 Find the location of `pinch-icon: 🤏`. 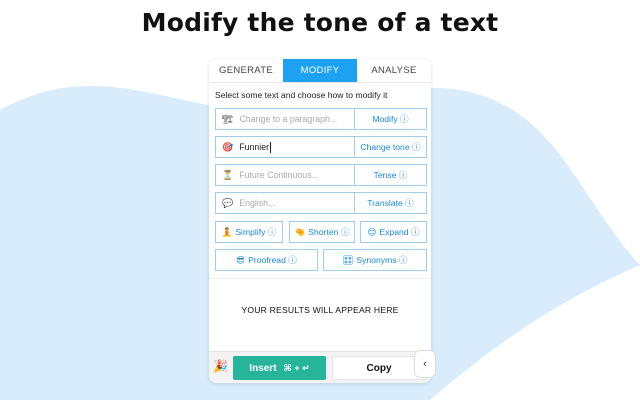

pinch-icon: 🤏 is located at coordinates (300, 231).